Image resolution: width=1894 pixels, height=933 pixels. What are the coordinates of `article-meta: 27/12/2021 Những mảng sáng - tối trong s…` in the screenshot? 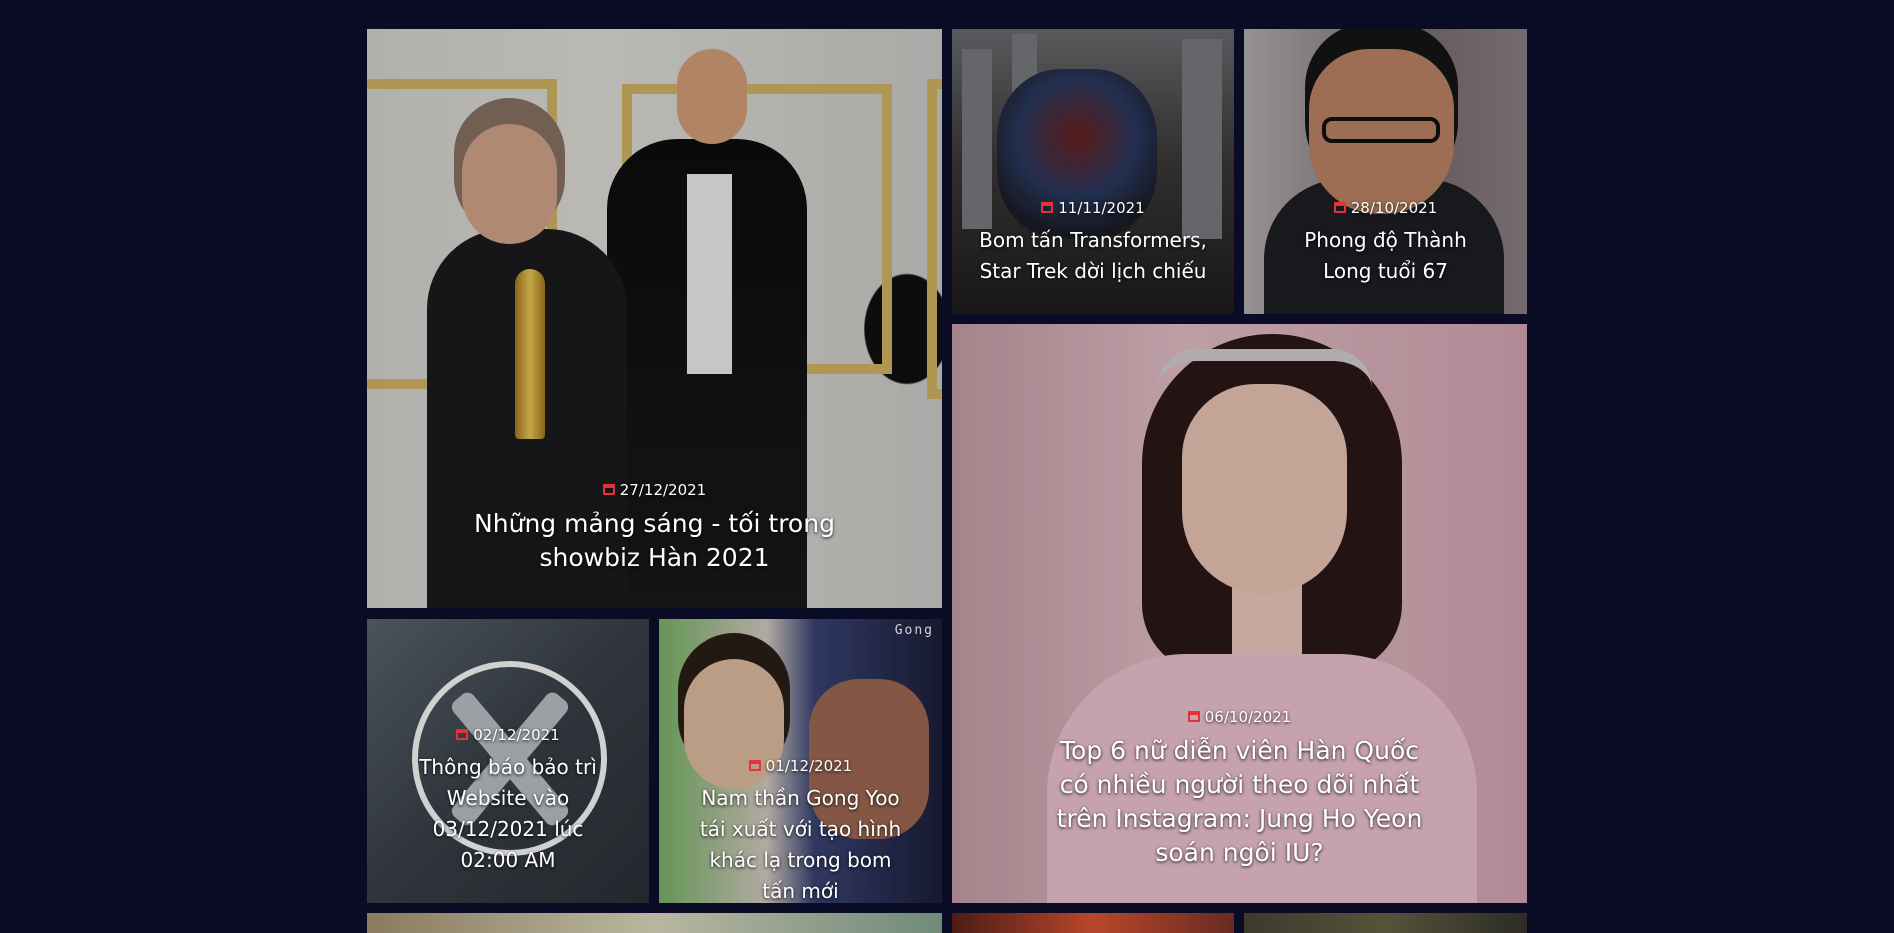 It's located at (654, 527).